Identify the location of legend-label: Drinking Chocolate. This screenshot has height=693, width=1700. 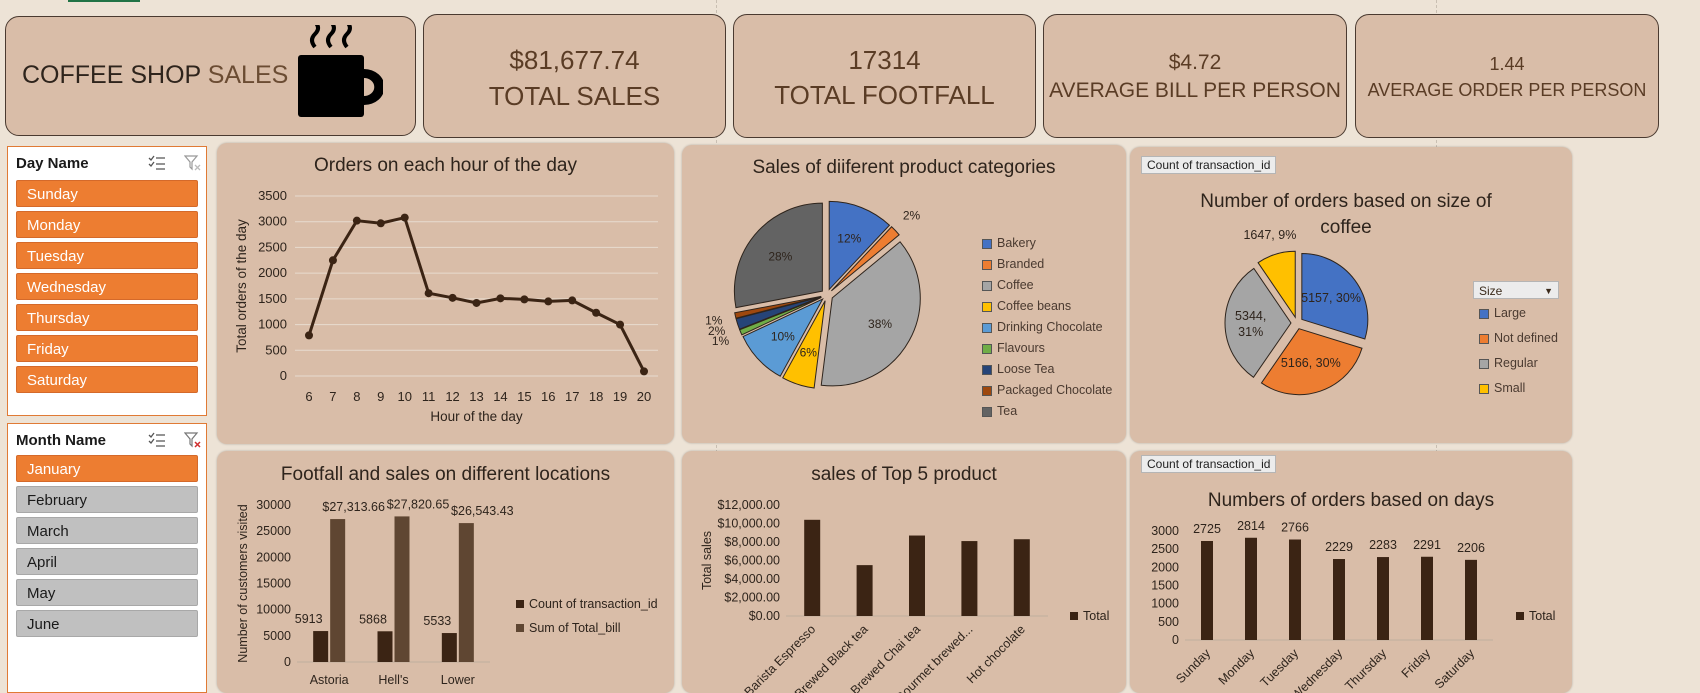
(1050, 327).